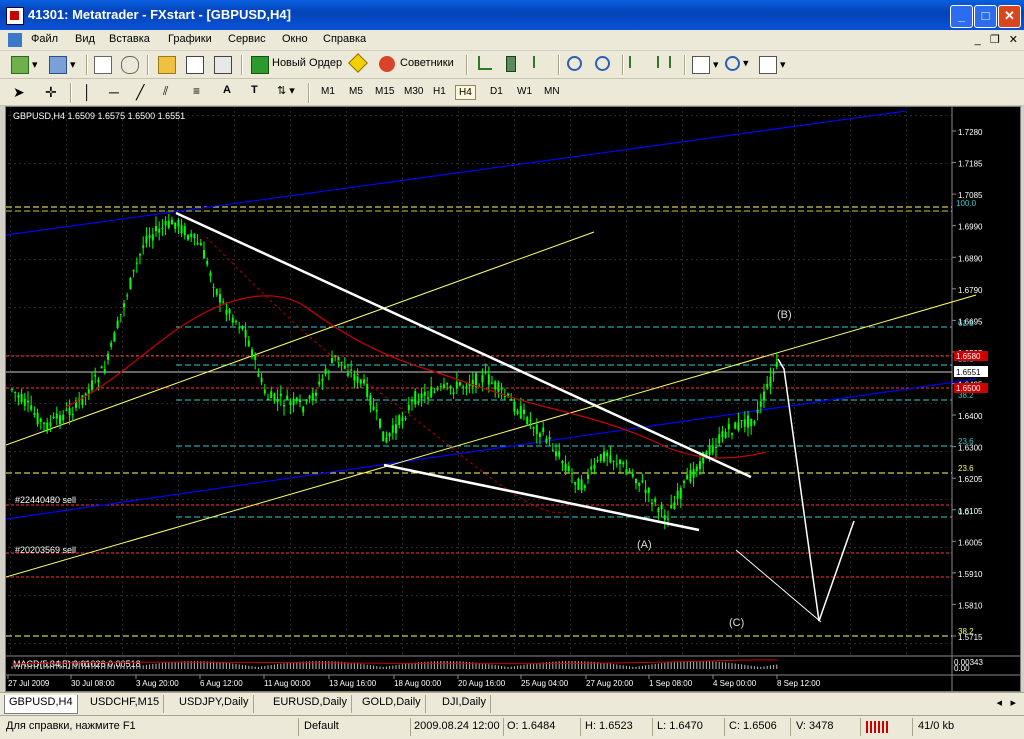 Image resolution: width=1024 pixels, height=739 pixels. I want to click on tf-m30: M30, so click(413, 91).